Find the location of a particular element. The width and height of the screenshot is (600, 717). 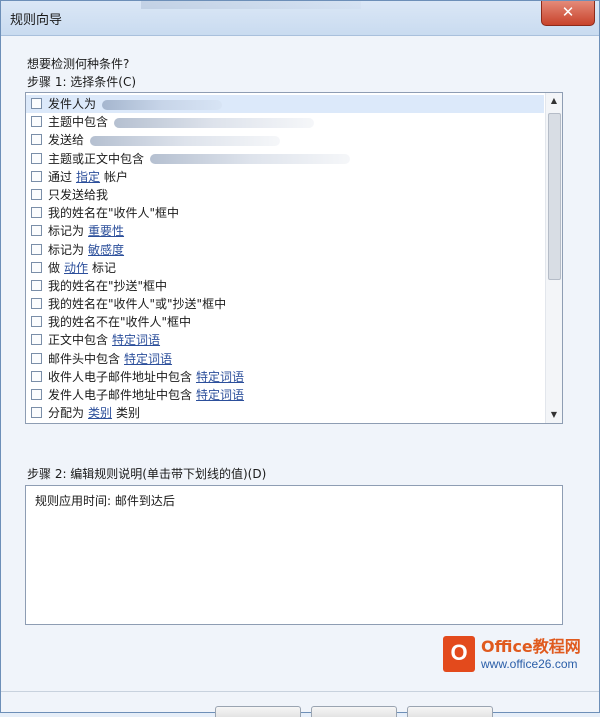

scroll-thumb is located at coordinates (554, 196).